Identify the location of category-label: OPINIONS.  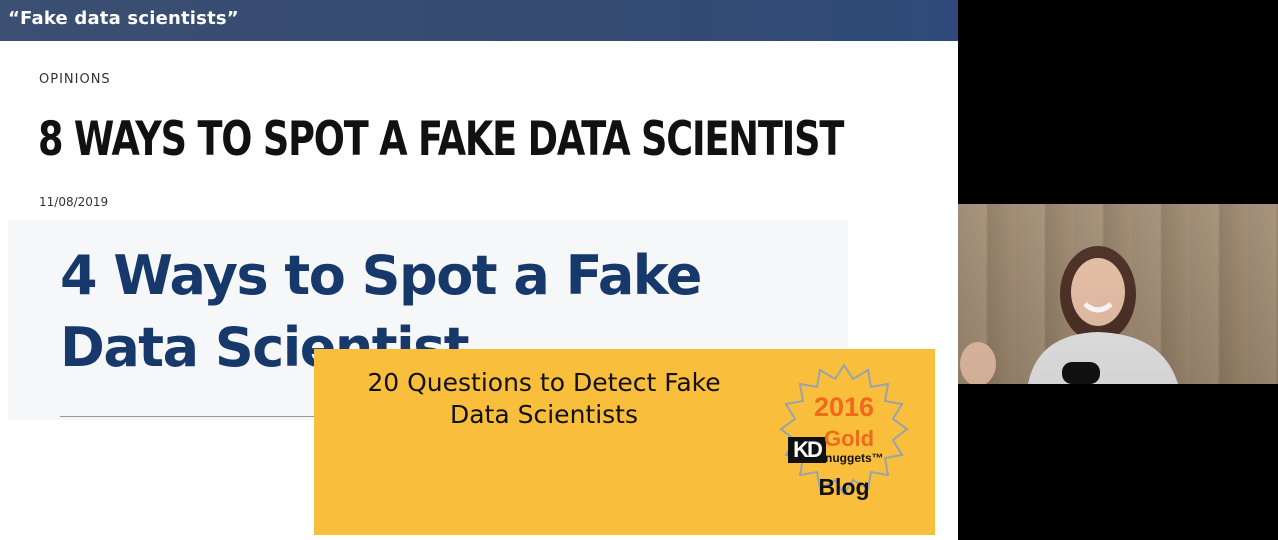
(75, 79).